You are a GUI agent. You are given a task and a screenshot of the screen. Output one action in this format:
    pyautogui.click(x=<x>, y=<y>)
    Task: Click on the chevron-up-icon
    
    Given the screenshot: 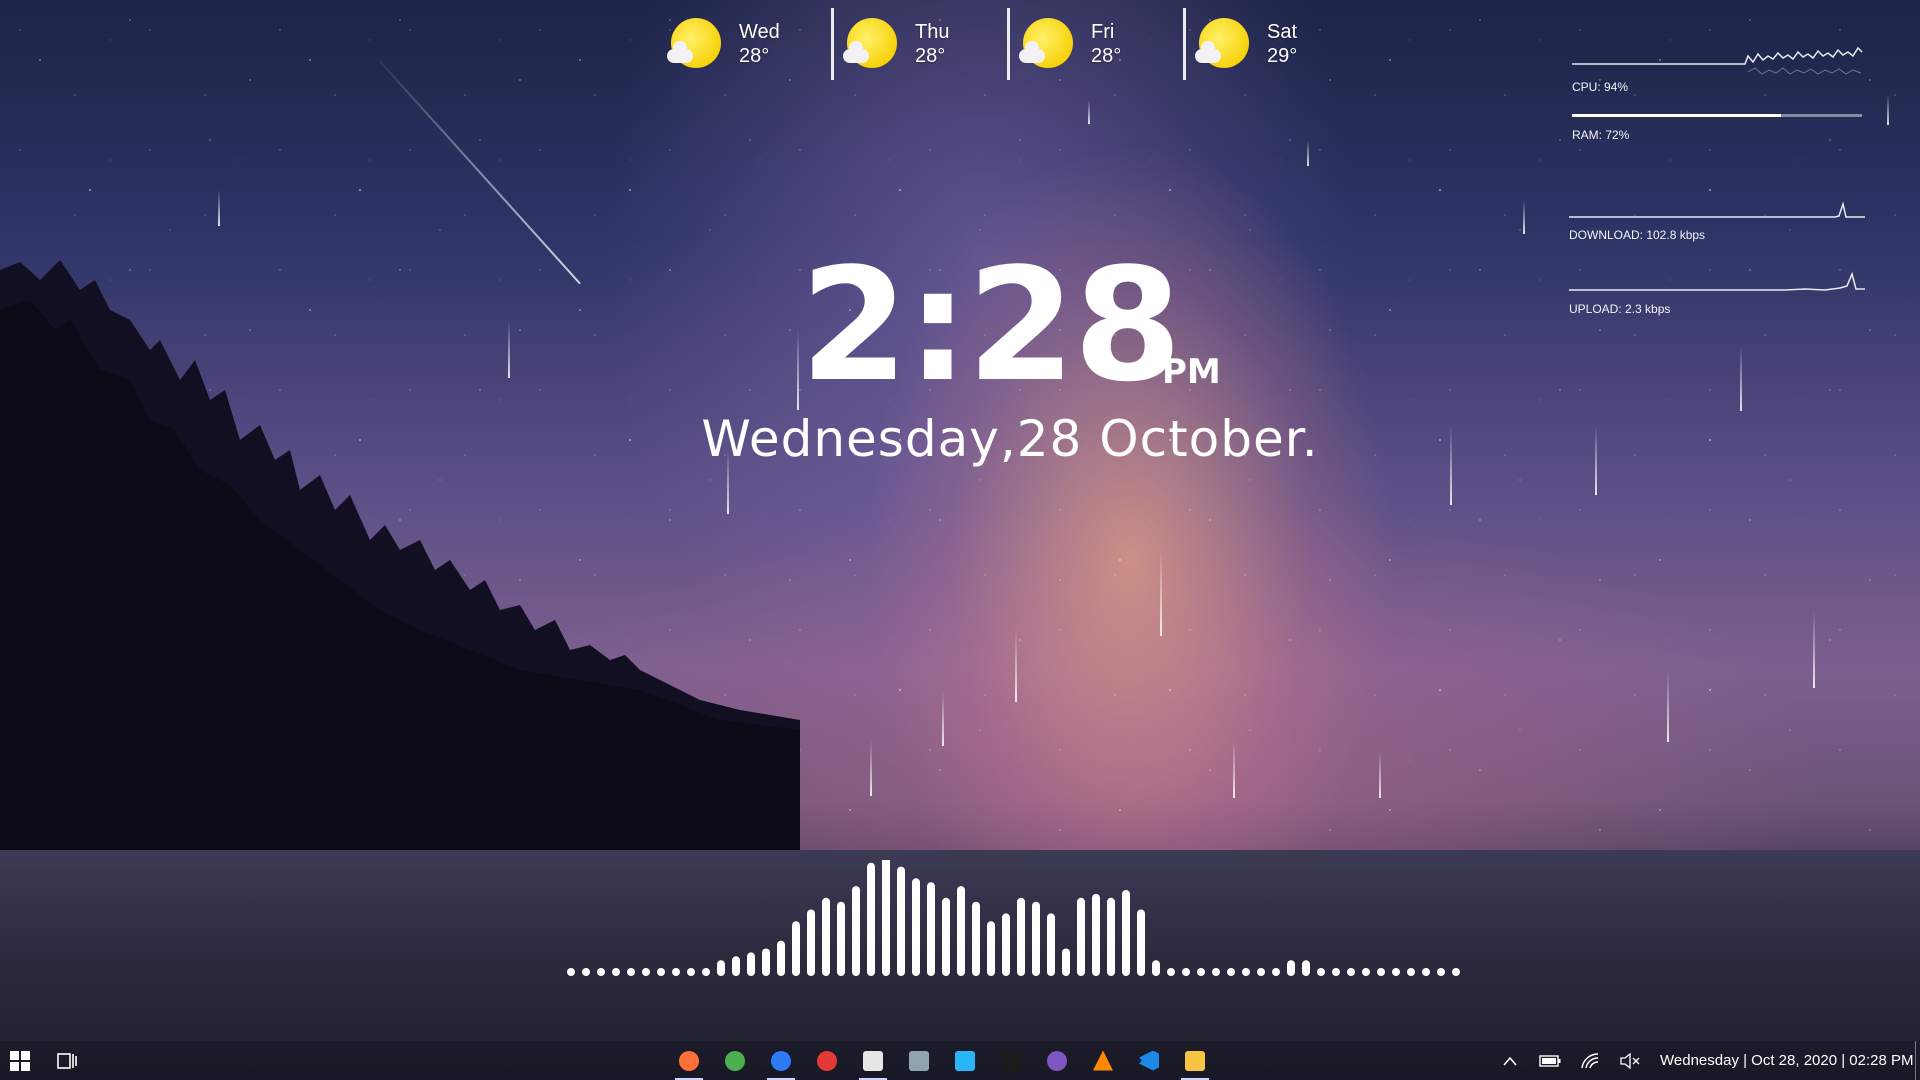 What is the action you would take?
    pyautogui.click(x=1510, y=1060)
    